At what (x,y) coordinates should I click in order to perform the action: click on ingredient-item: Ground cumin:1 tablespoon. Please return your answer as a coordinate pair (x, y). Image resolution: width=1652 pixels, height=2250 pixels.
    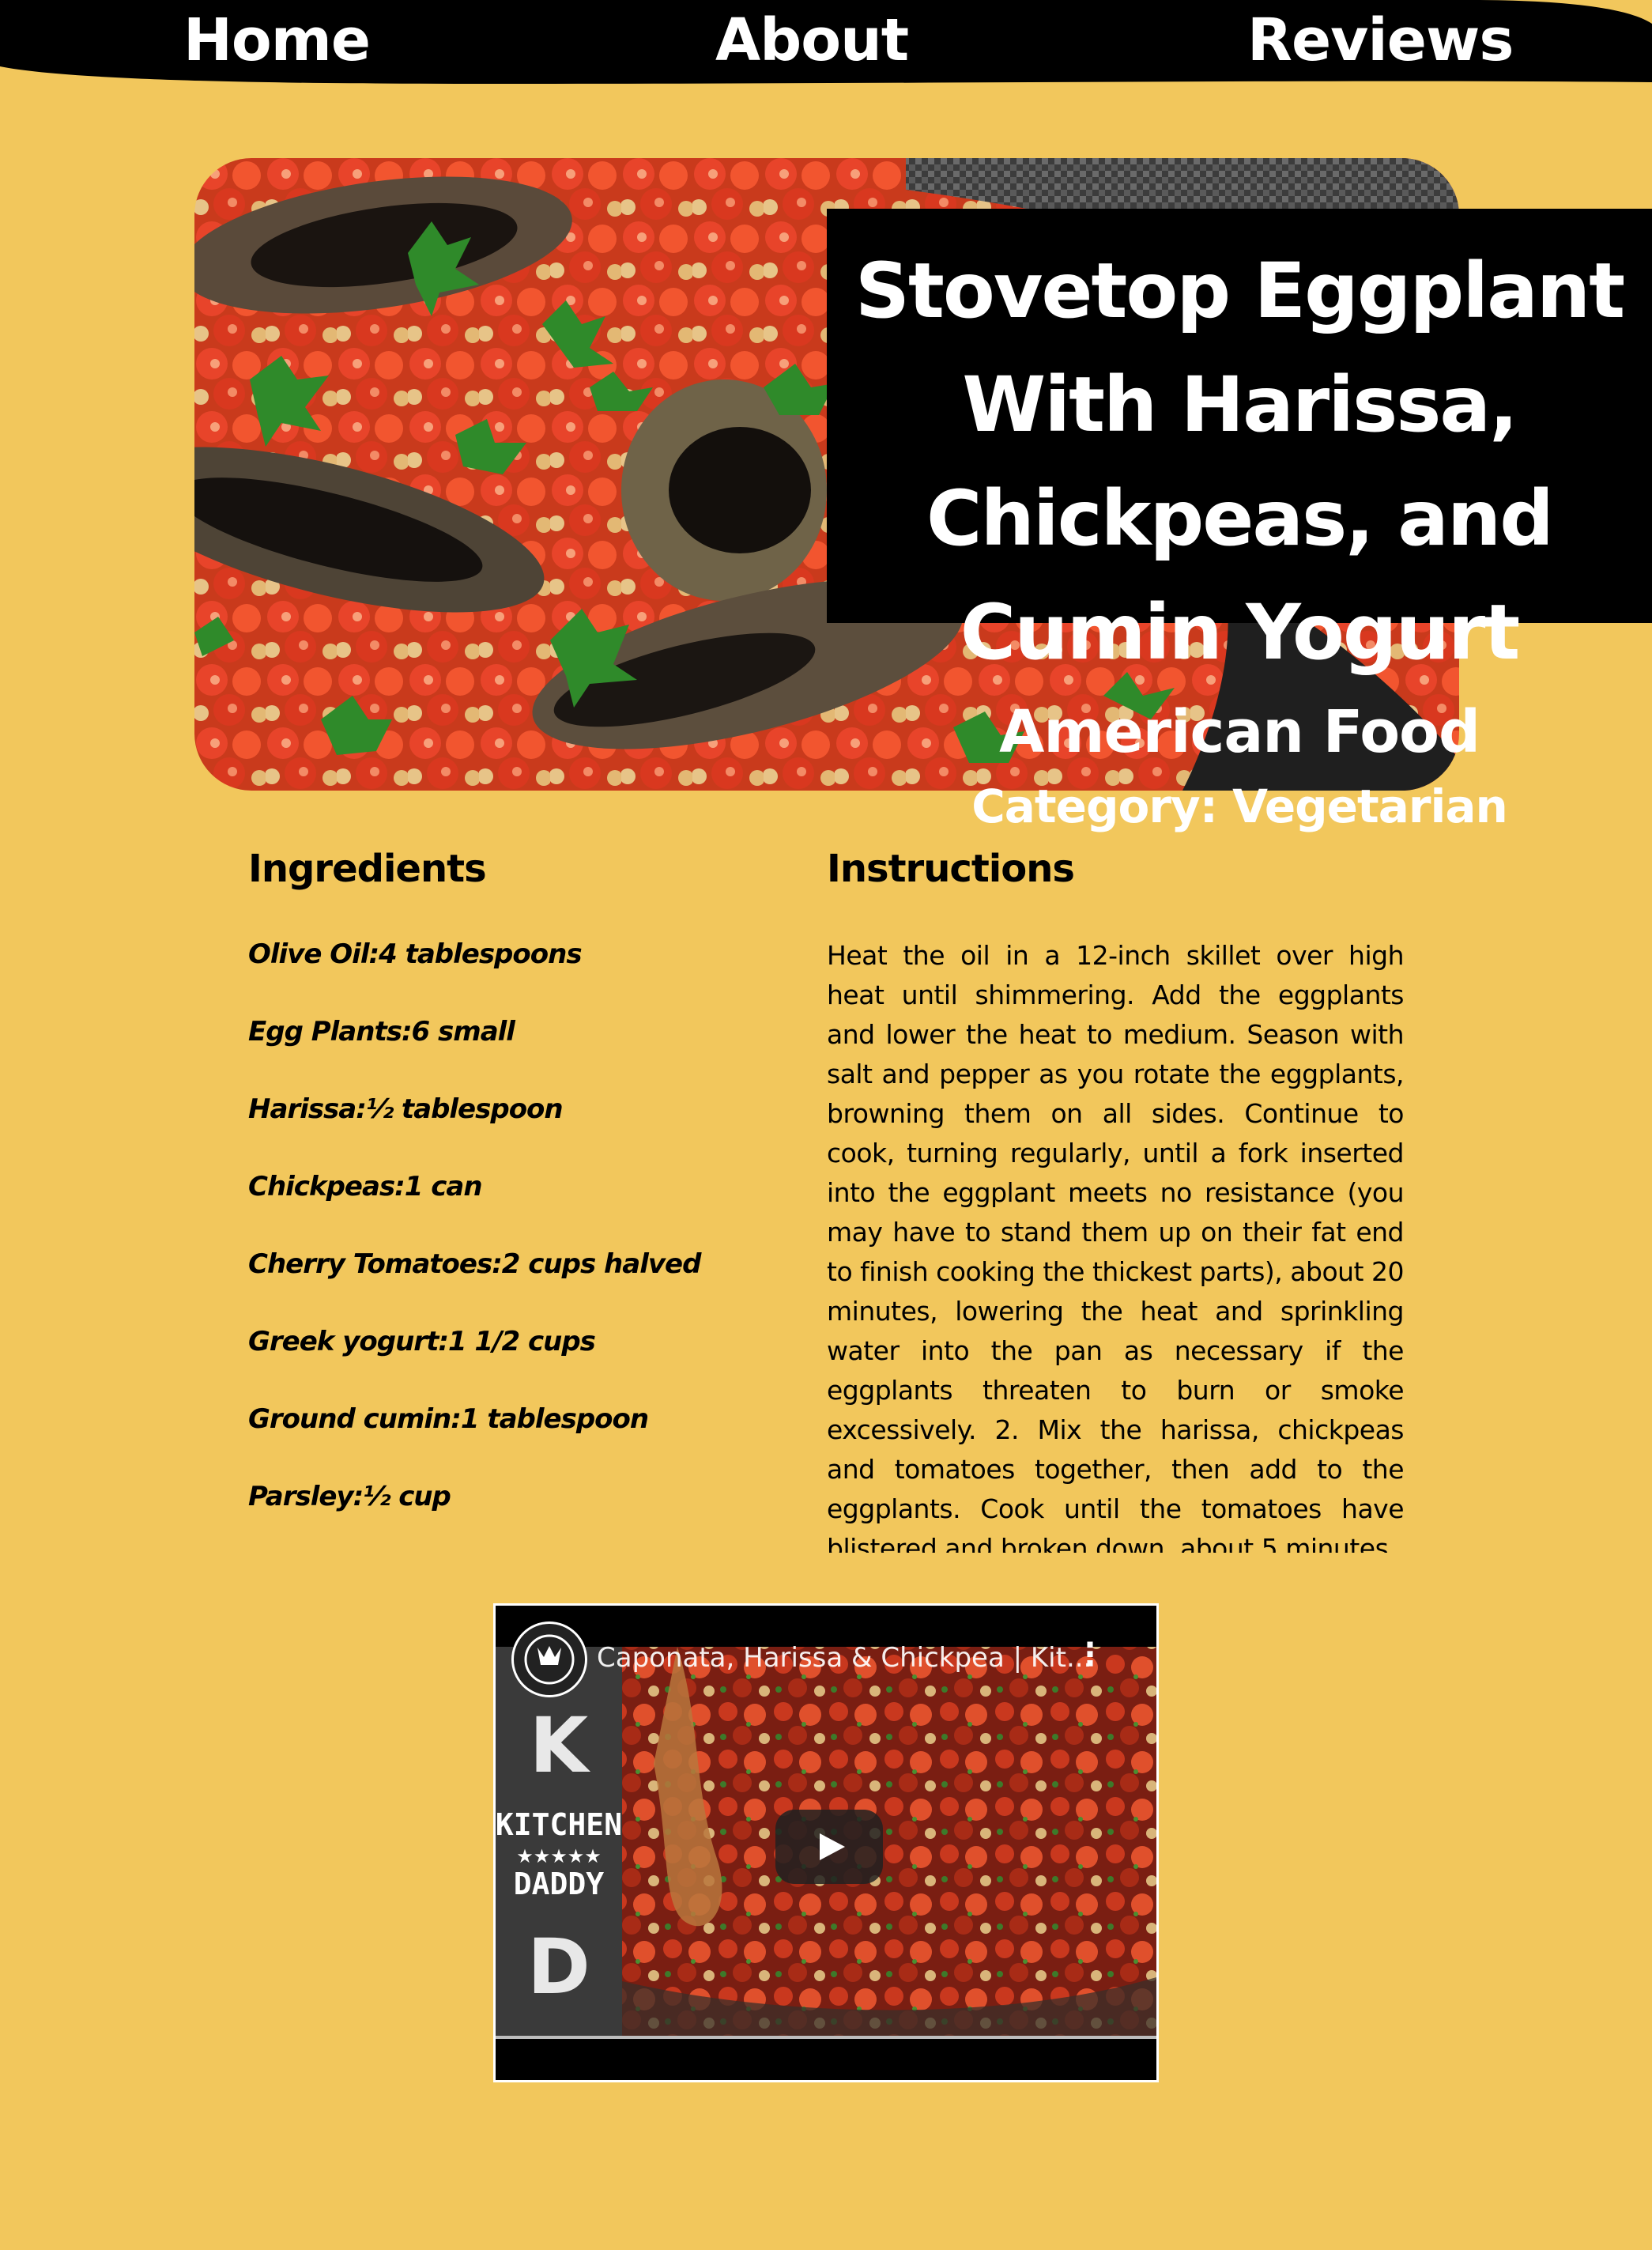
    Looking at the image, I should click on (448, 1419).